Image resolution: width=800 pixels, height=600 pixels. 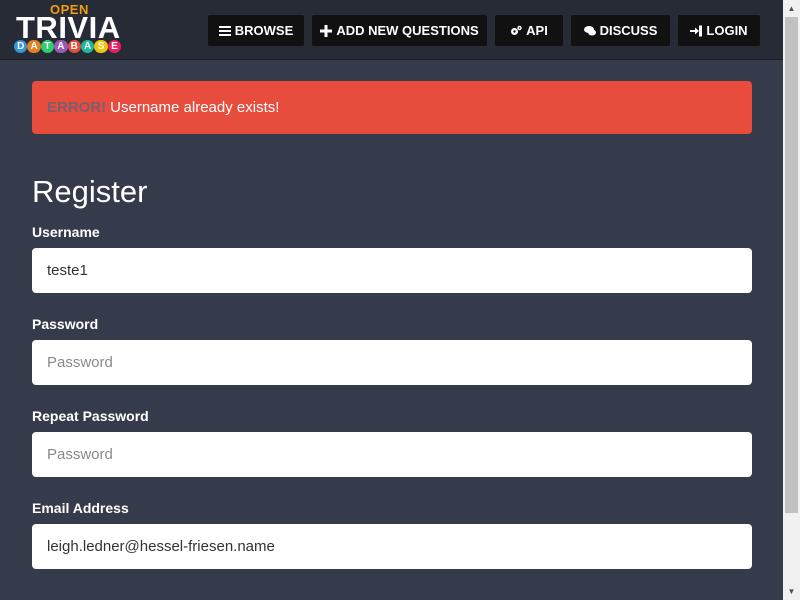 I want to click on api-label: API, so click(x=537, y=30).